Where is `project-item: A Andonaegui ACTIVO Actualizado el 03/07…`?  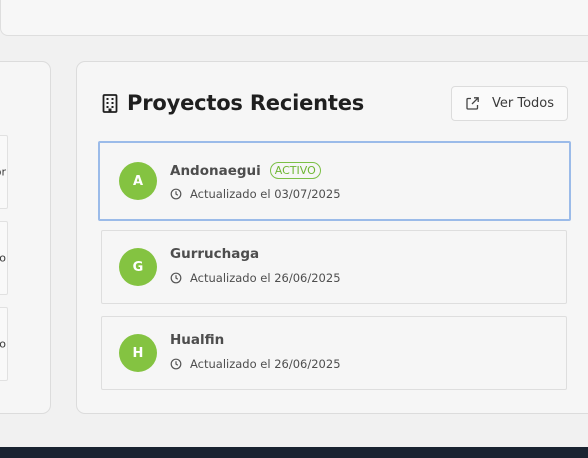
project-item: A Andonaegui ACTIVO Actualizado el 03/07… is located at coordinates (334, 181).